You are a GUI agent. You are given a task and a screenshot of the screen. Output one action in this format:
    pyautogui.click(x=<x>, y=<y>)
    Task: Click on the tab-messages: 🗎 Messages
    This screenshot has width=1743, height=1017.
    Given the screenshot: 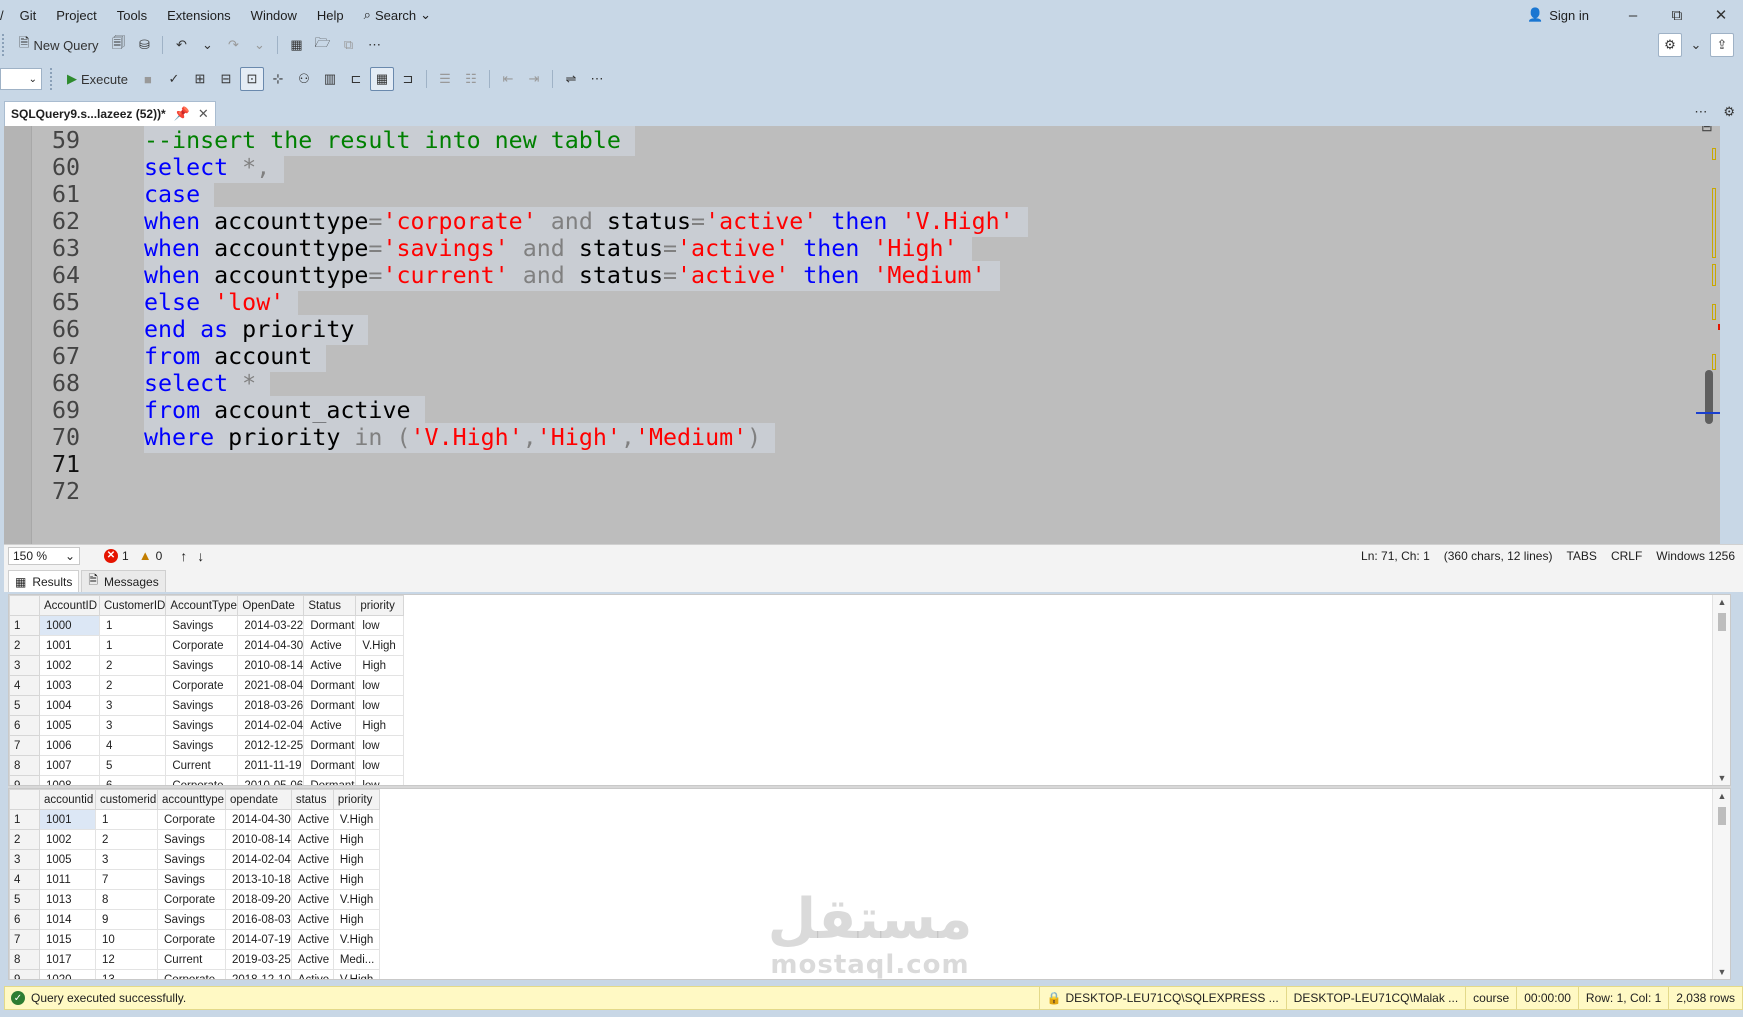 What is the action you would take?
    pyautogui.click(x=123, y=581)
    